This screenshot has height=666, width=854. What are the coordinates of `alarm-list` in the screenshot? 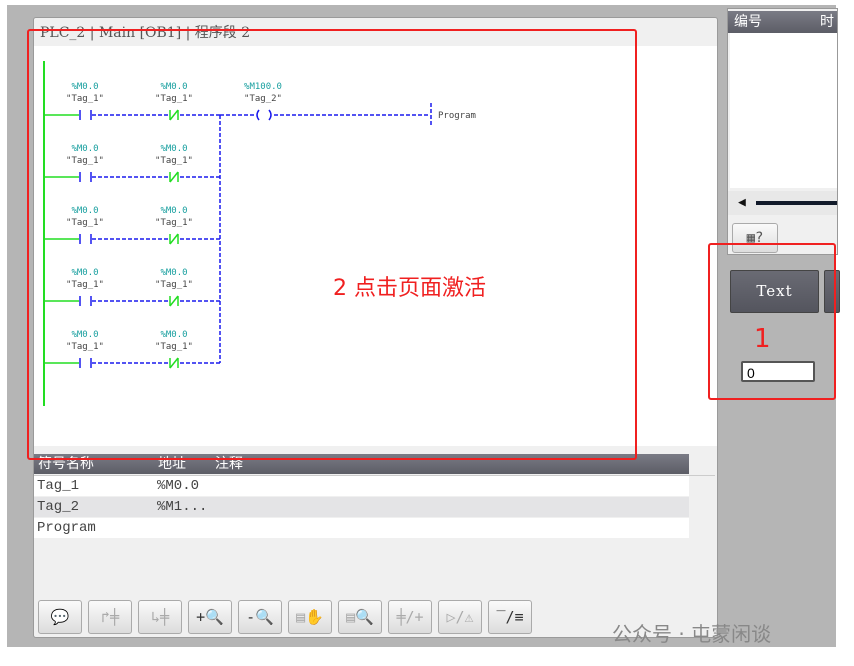 It's located at (783, 110).